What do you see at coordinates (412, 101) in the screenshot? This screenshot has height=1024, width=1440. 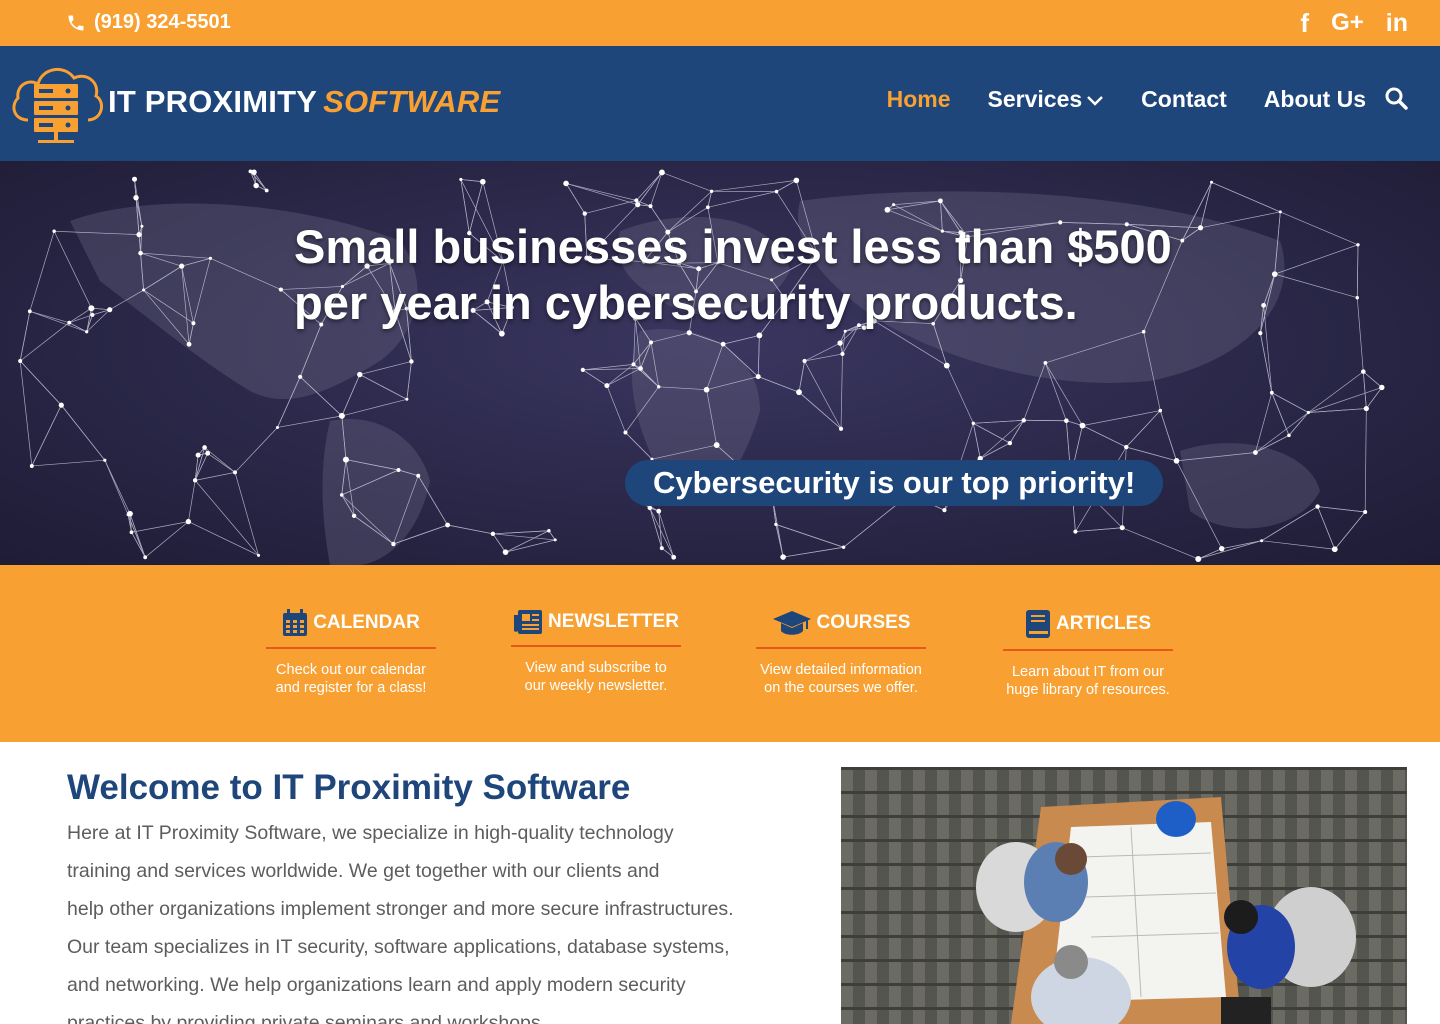 I see `brand-secondary: SOFTWARE` at bounding box center [412, 101].